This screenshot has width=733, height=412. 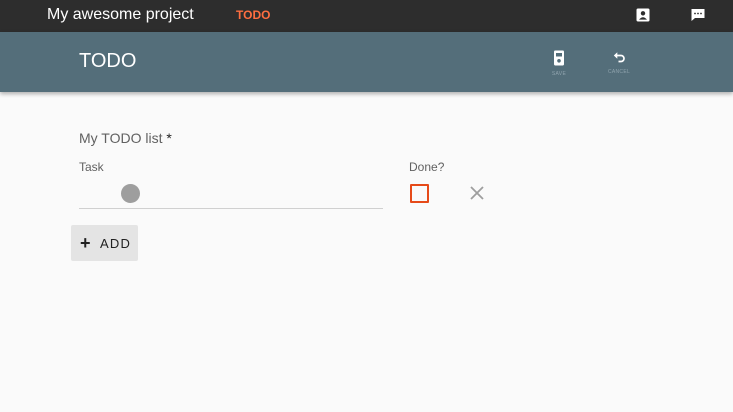 I want to click on page-title: TODO, so click(x=108, y=61).